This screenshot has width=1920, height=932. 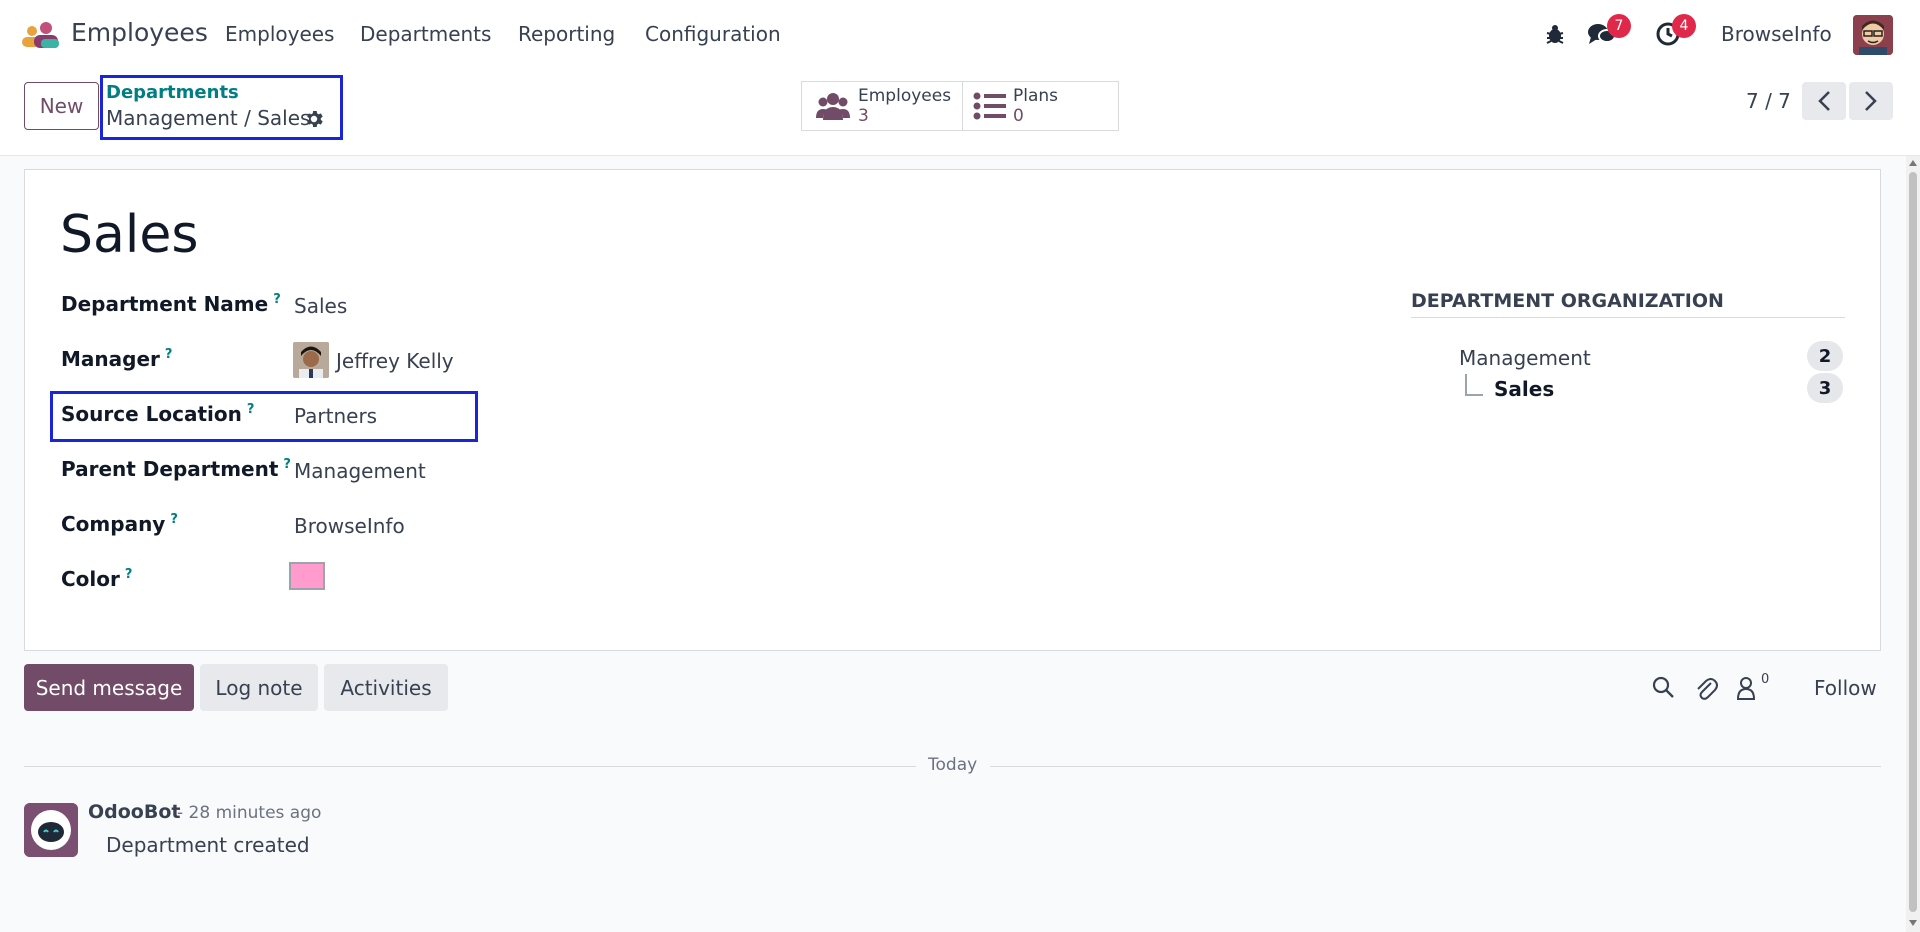 I want to click on menu-reporting: Reporting, so click(x=566, y=34).